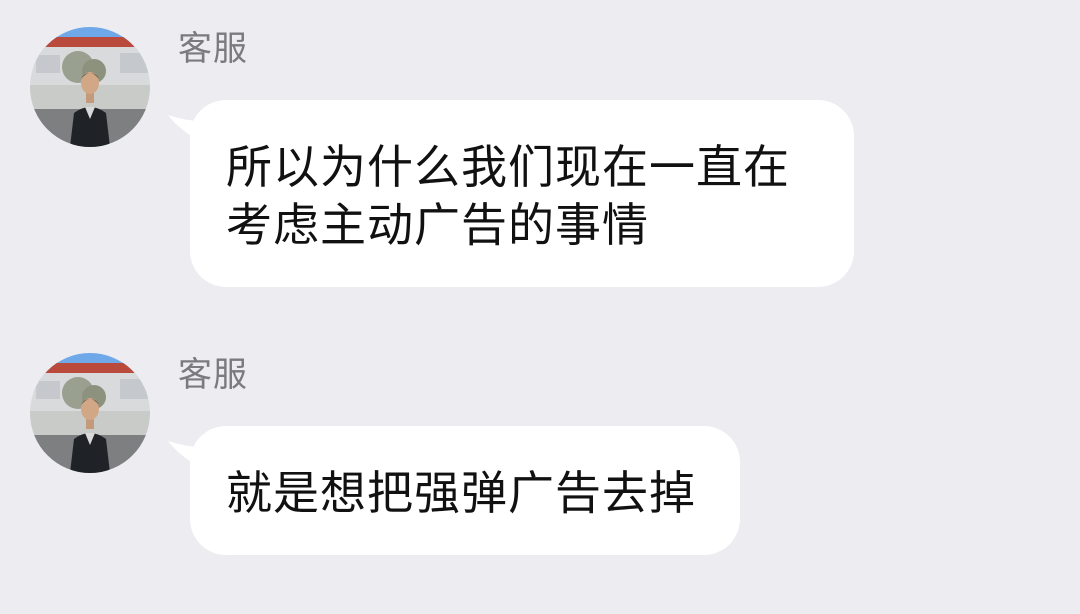  I want to click on sender-name: 客服, so click(213, 375).